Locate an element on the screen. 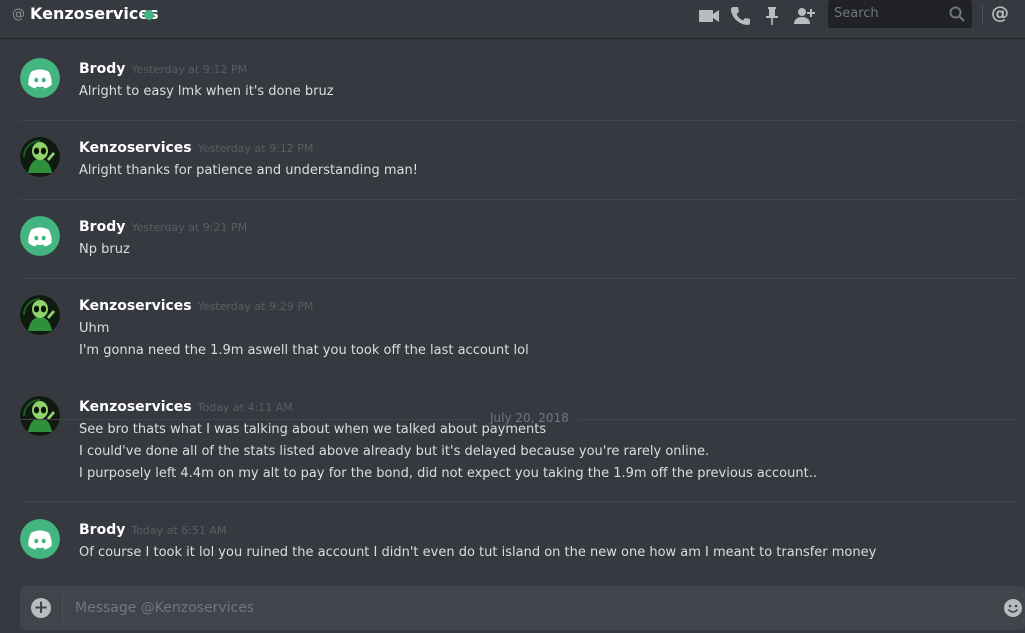 The width and height of the screenshot is (1025, 633). channel-name: Kenzoservices is located at coordinates (94, 13).